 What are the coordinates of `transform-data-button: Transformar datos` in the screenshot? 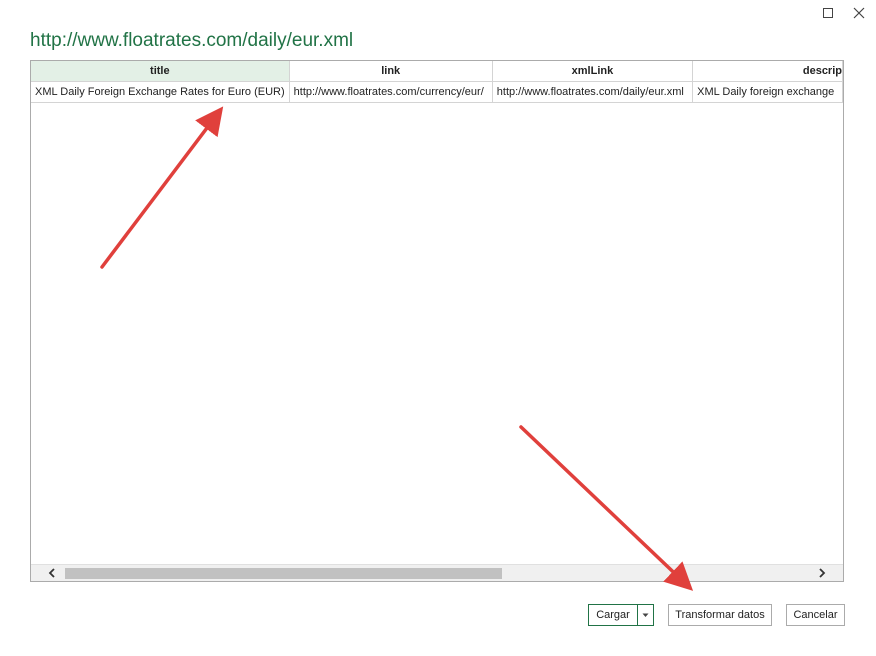 It's located at (720, 615).